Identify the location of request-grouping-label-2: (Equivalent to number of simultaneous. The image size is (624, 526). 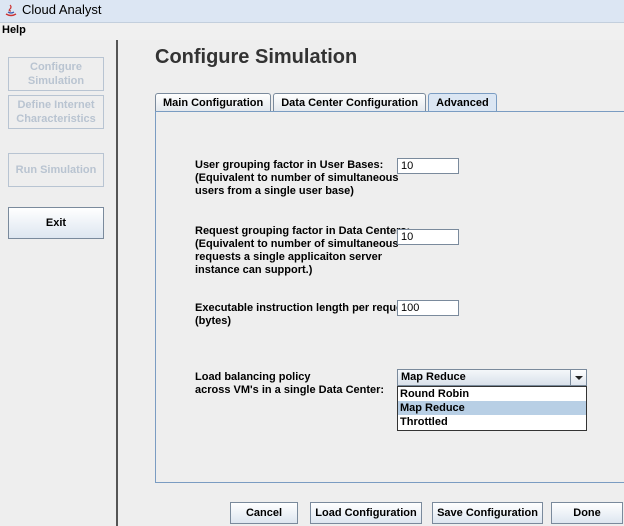
(297, 244).